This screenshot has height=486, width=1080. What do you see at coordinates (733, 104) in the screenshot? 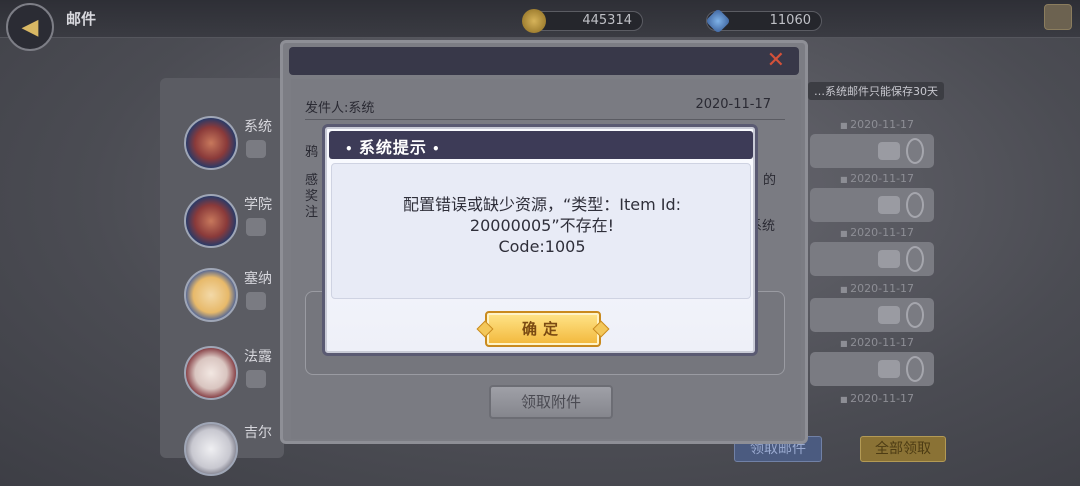
I see `mail-date: 2020-11-17` at bounding box center [733, 104].